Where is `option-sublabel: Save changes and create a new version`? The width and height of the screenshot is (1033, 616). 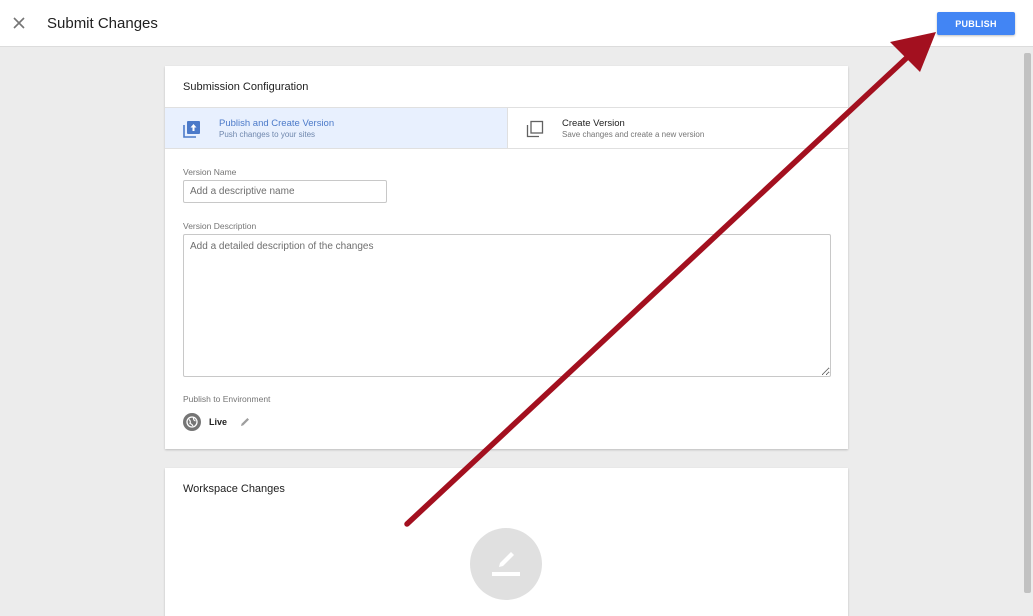
option-sublabel: Save changes and create a new version is located at coordinates (633, 134).